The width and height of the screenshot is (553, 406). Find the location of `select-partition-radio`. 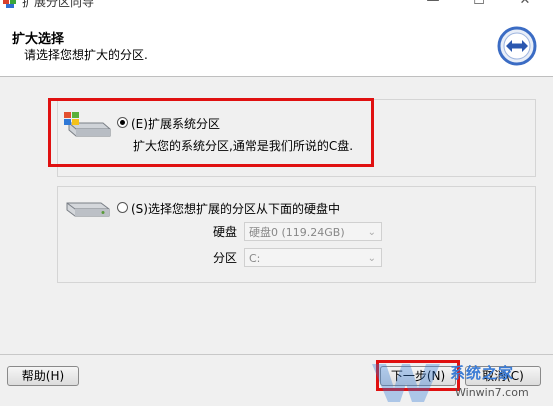

select-partition-radio is located at coordinates (122, 207).